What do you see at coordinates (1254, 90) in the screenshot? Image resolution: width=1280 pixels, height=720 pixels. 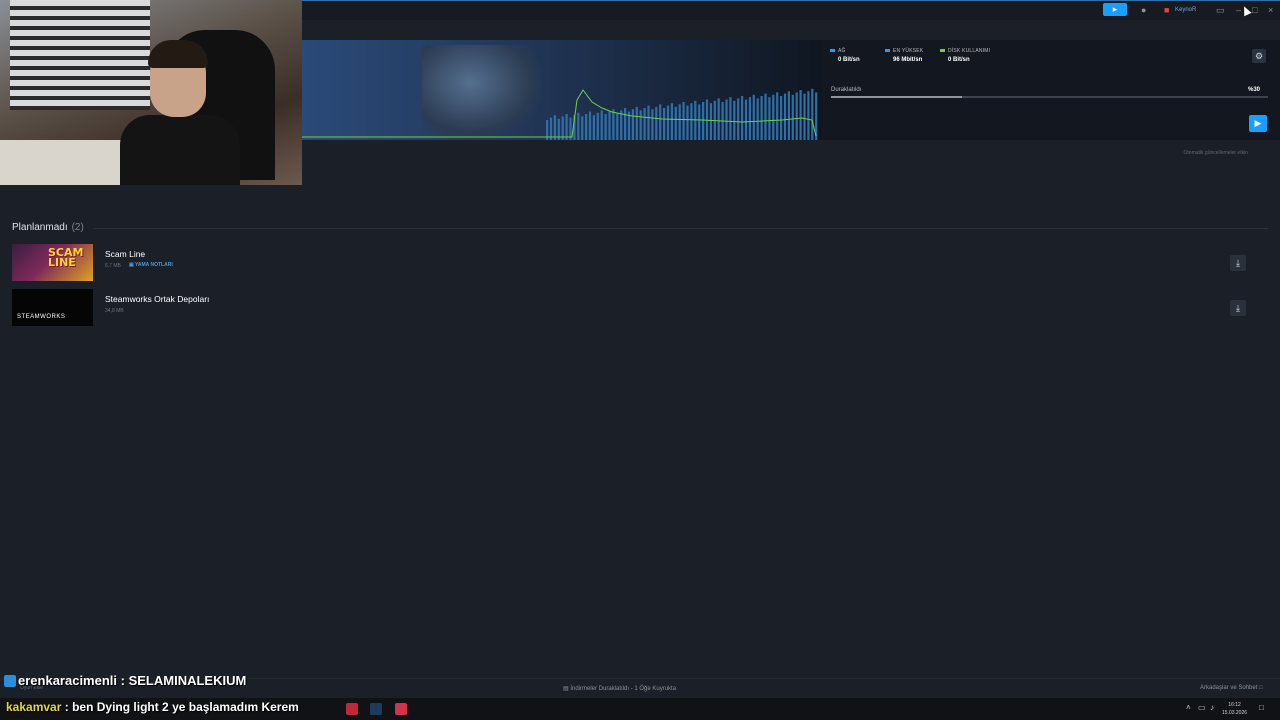 I see `download-percent: %30` at bounding box center [1254, 90].